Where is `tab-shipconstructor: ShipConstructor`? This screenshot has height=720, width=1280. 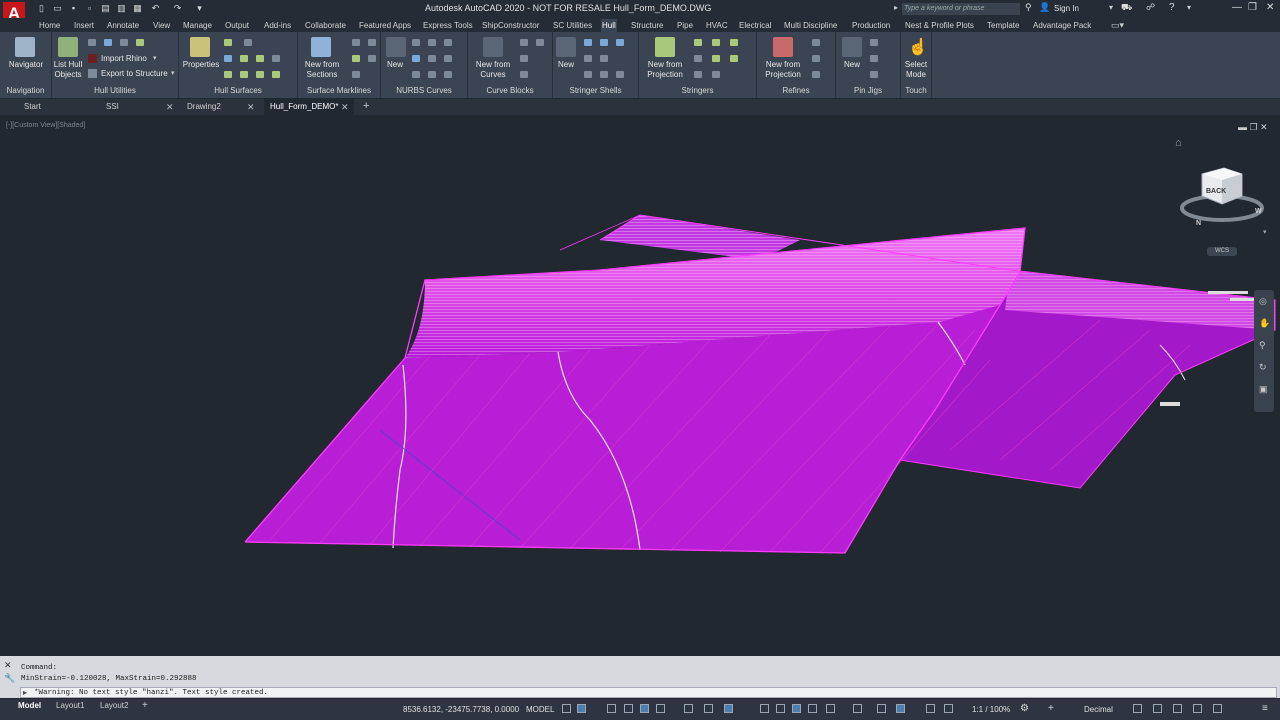
tab-shipconstructor: ShipConstructor is located at coordinates (510, 25).